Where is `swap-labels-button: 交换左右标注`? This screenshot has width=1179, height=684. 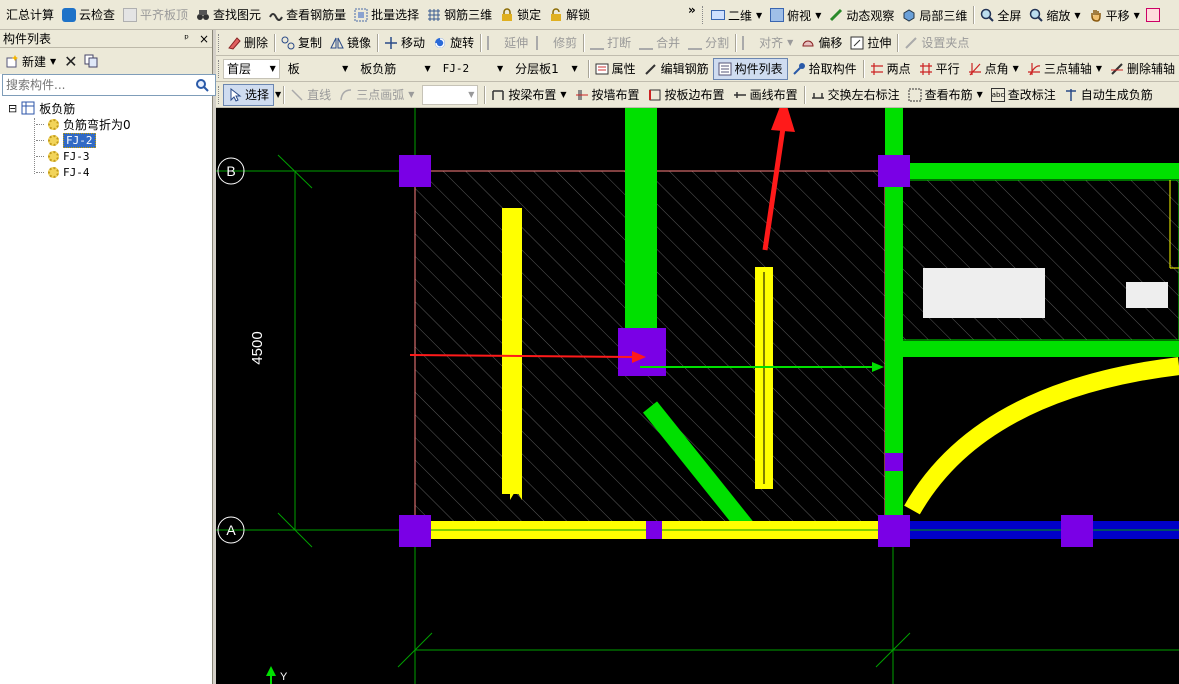
swap-labels-button: 交换左右标注 is located at coordinates (855, 95).